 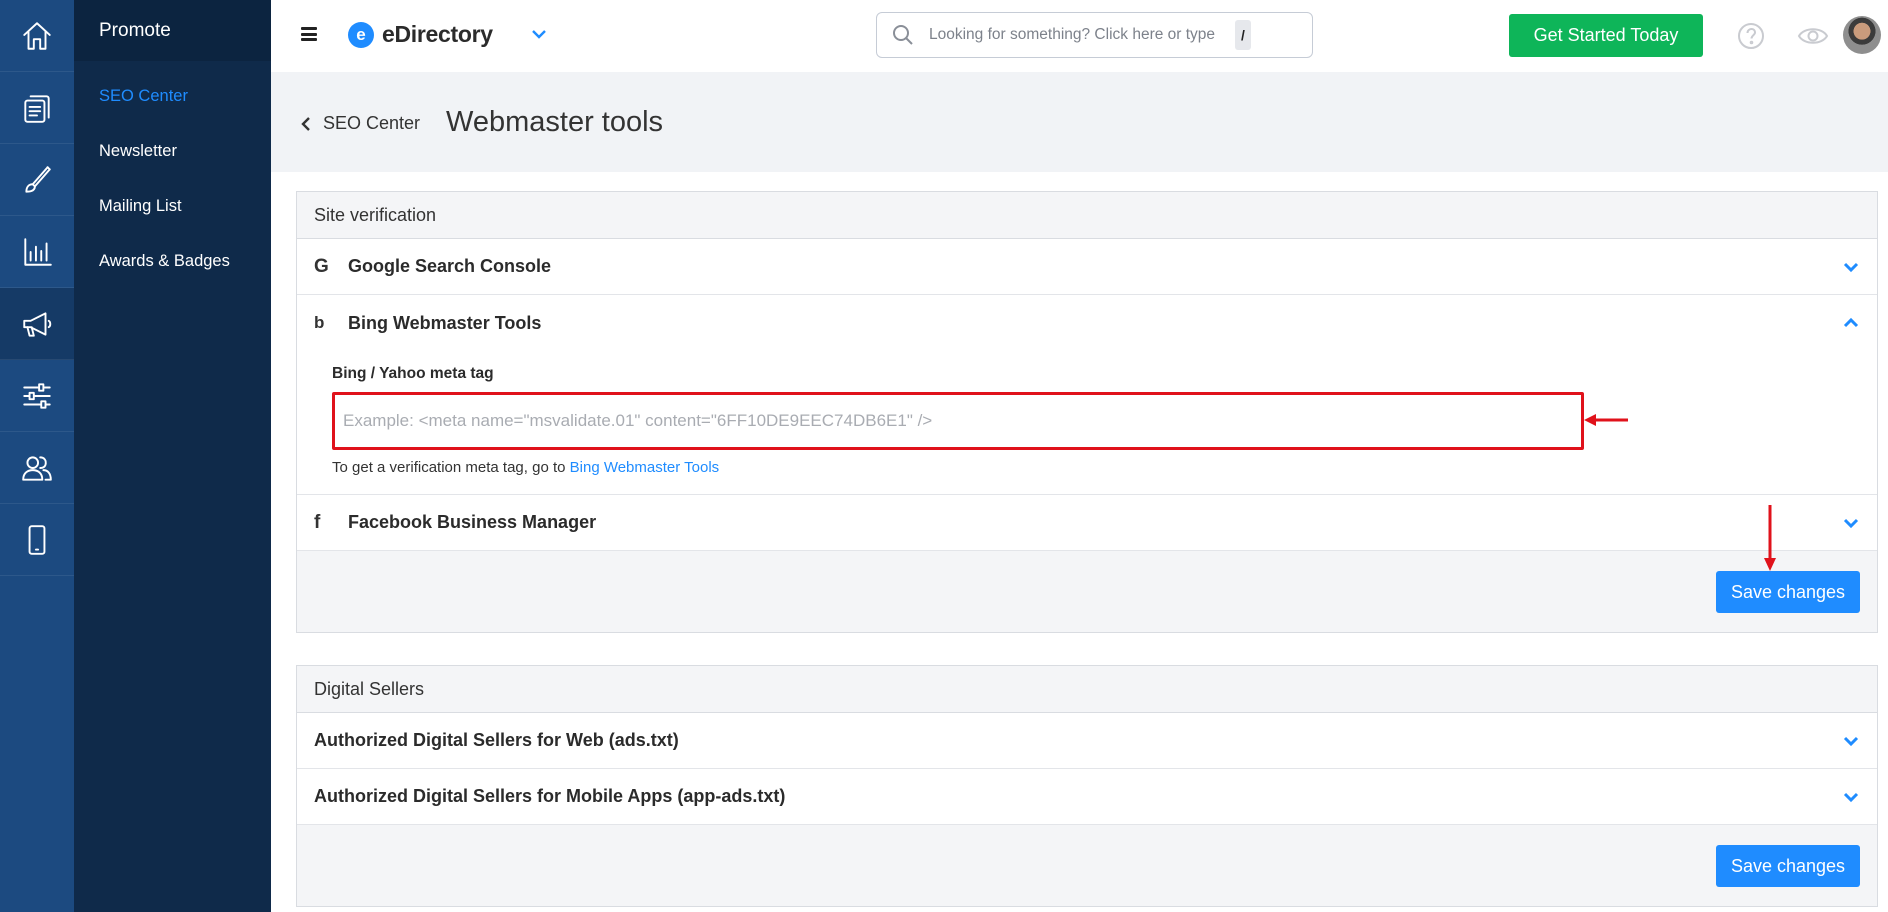 I want to click on save-changes-button: Save changes, so click(x=1788, y=592).